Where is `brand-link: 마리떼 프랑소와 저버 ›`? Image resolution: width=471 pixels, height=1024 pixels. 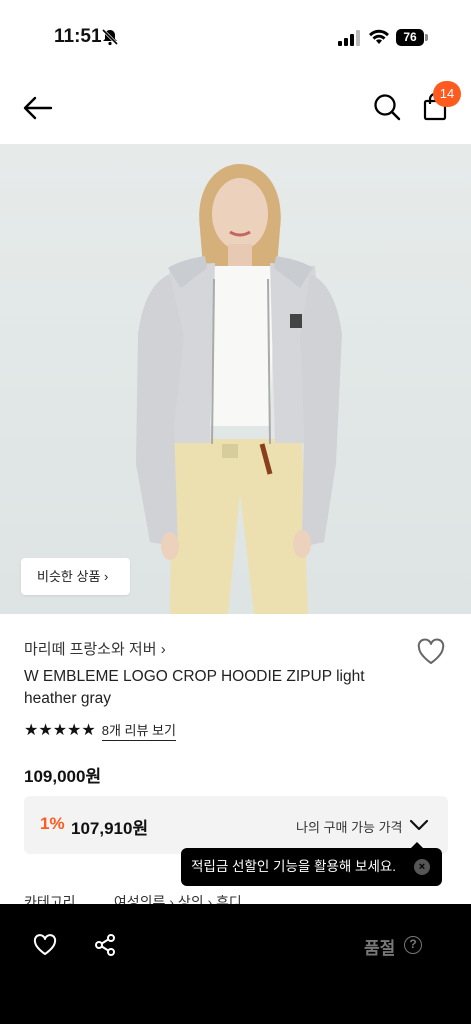 brand-link: 마리떼 프랑소와 저버 › is located at coordinates (95, 648).